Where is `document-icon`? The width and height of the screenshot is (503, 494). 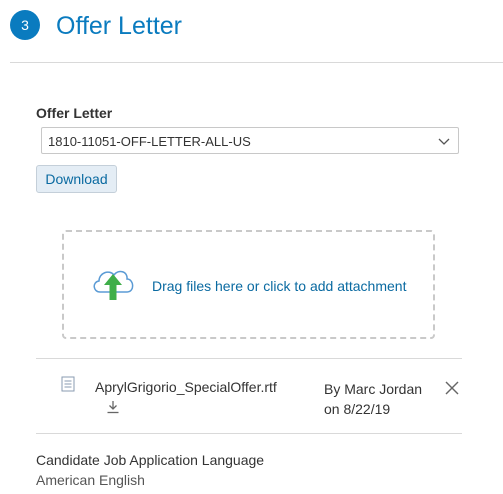
document-icon is located at coordinates (68, 384).